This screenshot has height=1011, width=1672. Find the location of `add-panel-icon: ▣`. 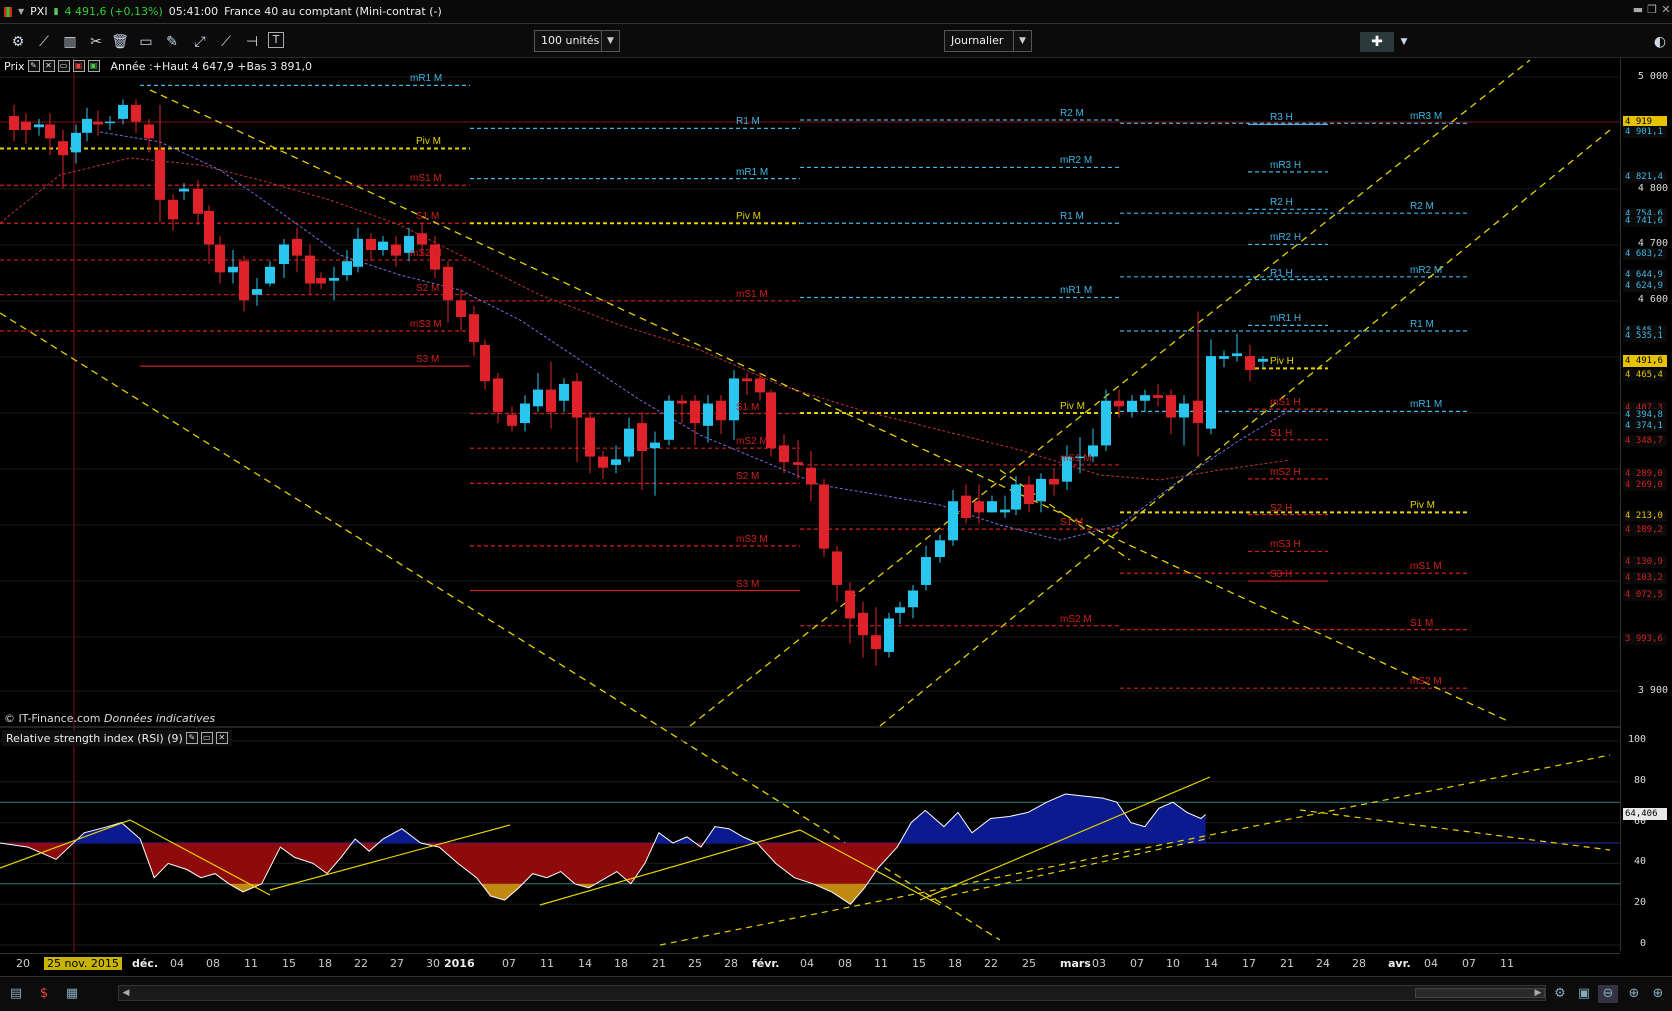

add-panel-icon: ▣ is located at coordinates (93, 66).